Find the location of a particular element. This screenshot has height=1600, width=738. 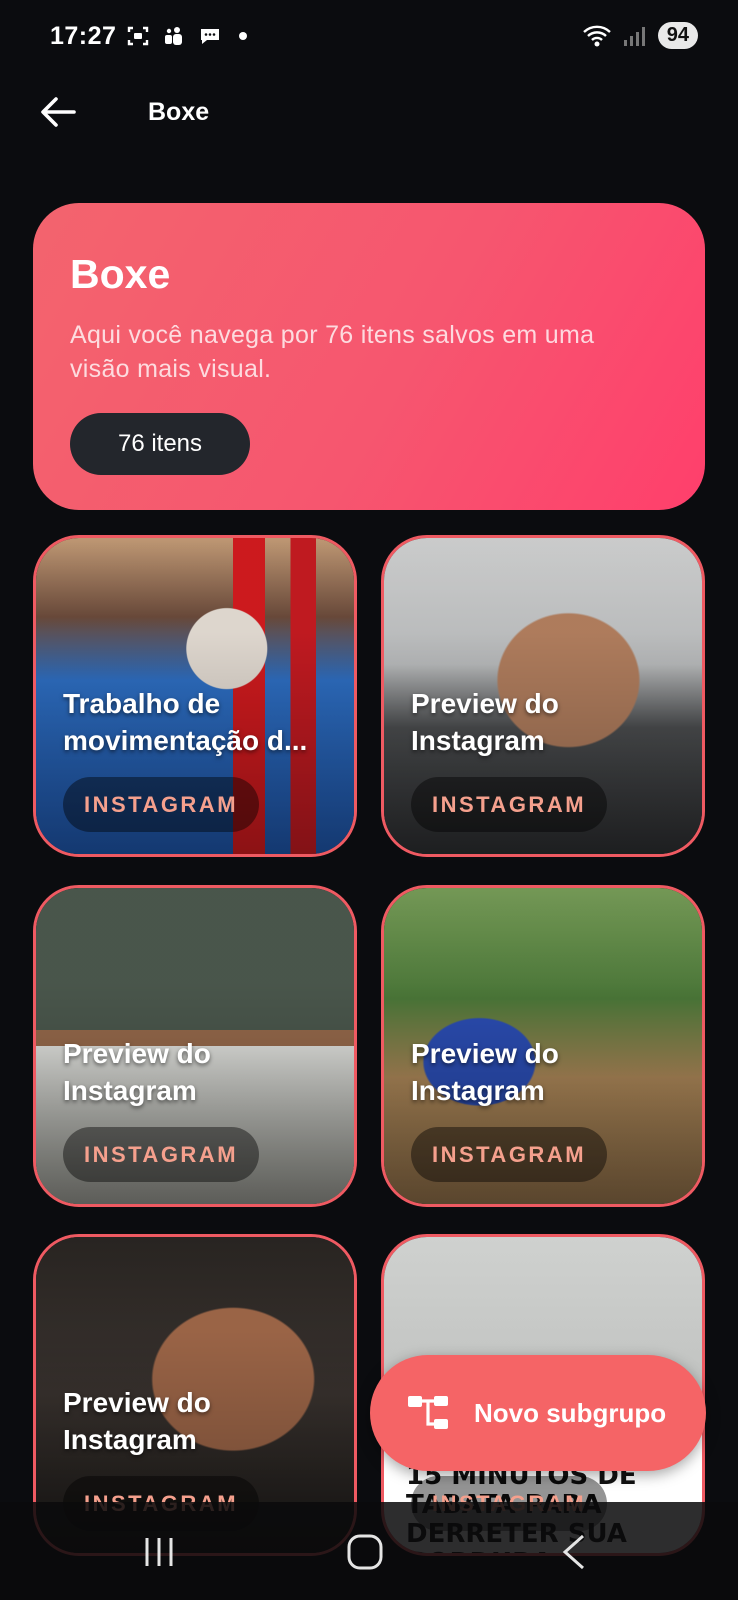

saved-item-card: Trabalho de movimentação d... INSTAGRAM is located at coordinates (195, 696).